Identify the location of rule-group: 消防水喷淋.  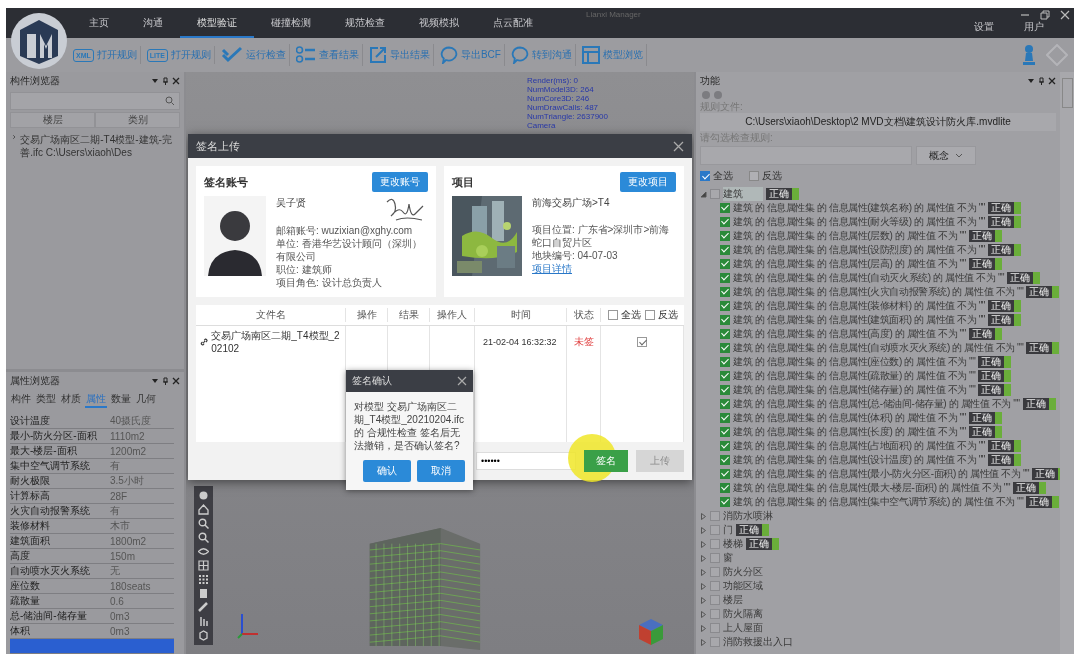
(878, 516).